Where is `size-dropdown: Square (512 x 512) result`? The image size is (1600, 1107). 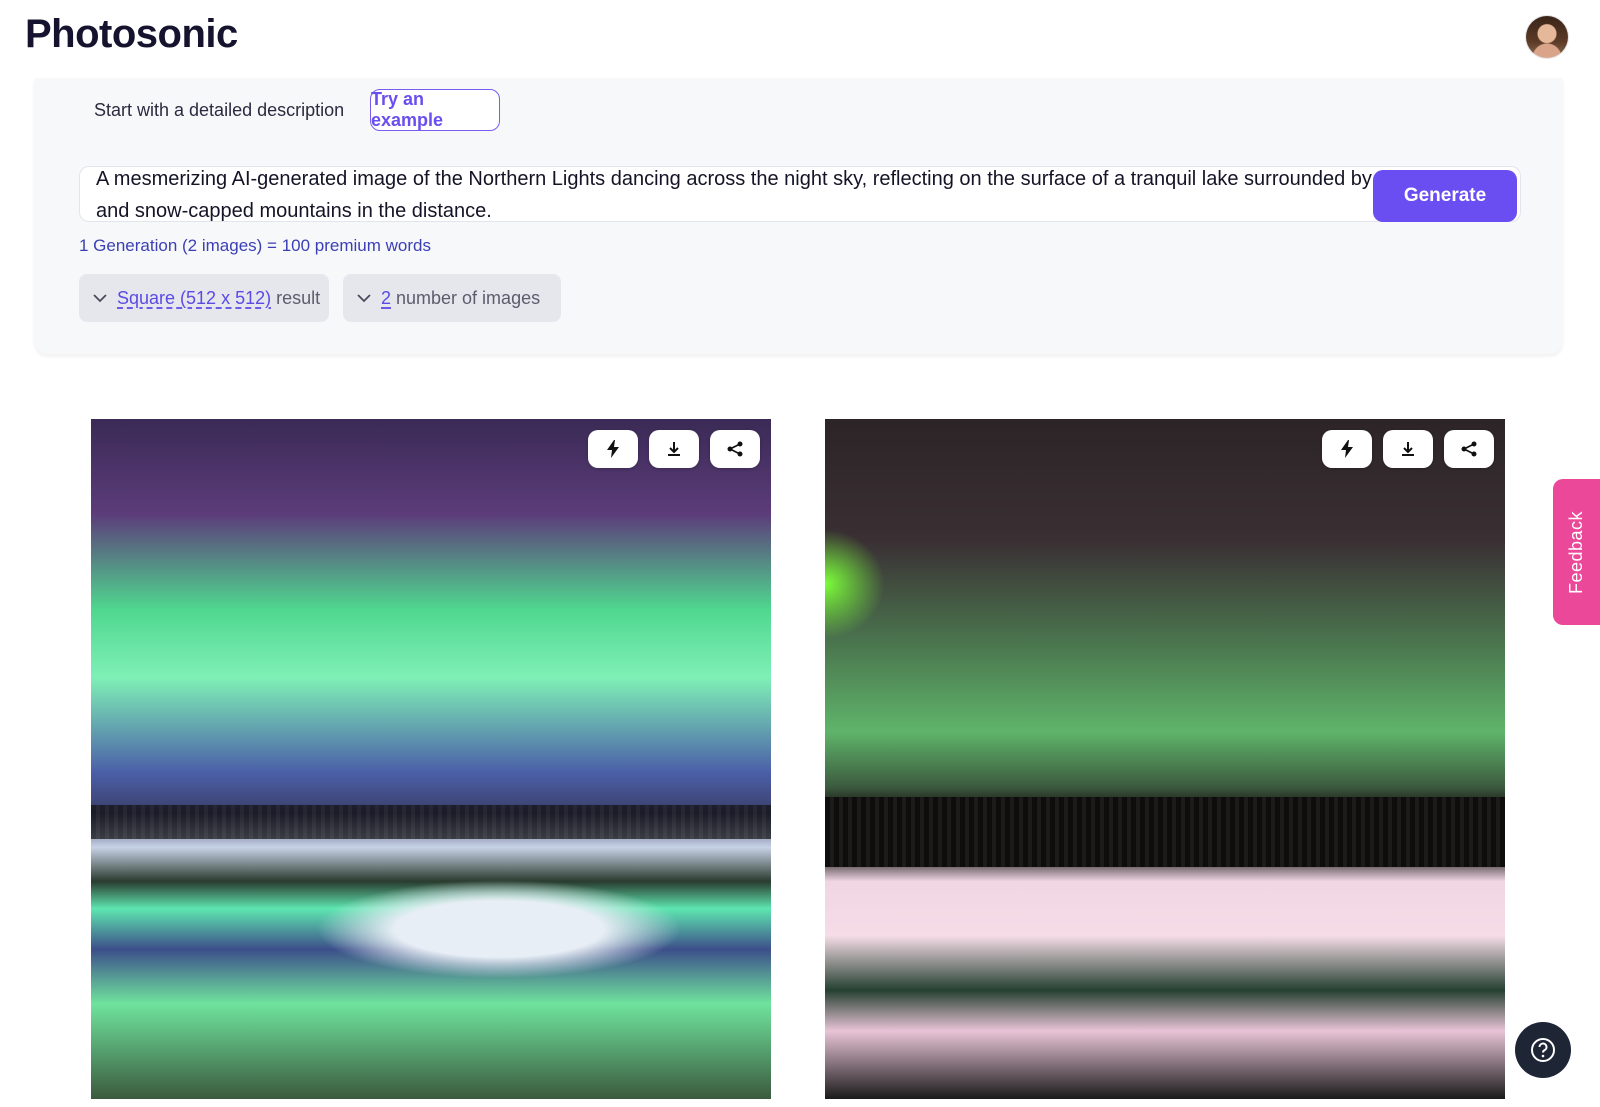 size-dropdown: Square (512 x 512) result is located at coordinates (204, 298).